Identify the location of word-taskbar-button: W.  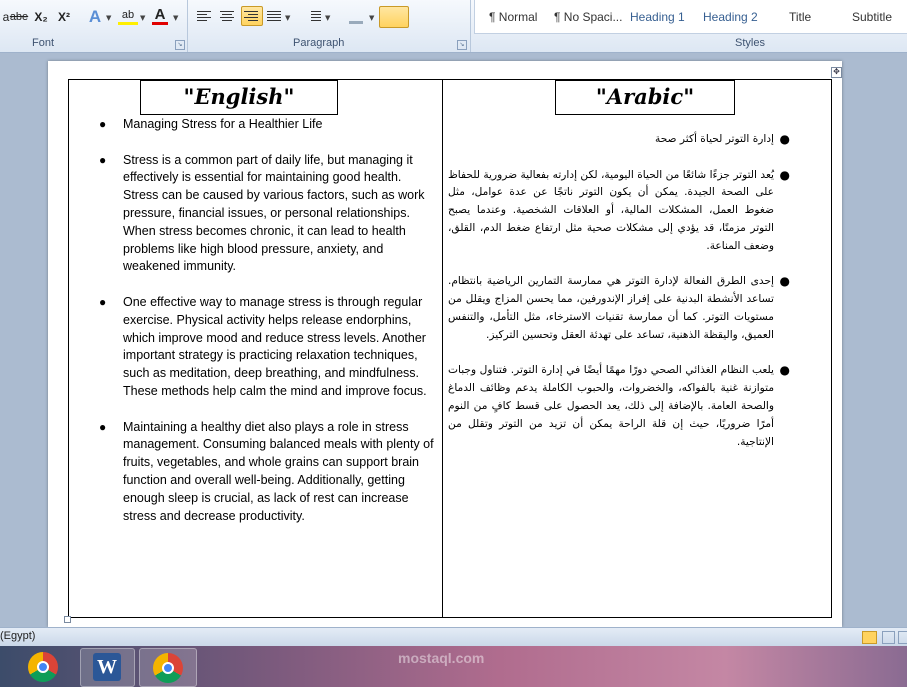
(107, 667).